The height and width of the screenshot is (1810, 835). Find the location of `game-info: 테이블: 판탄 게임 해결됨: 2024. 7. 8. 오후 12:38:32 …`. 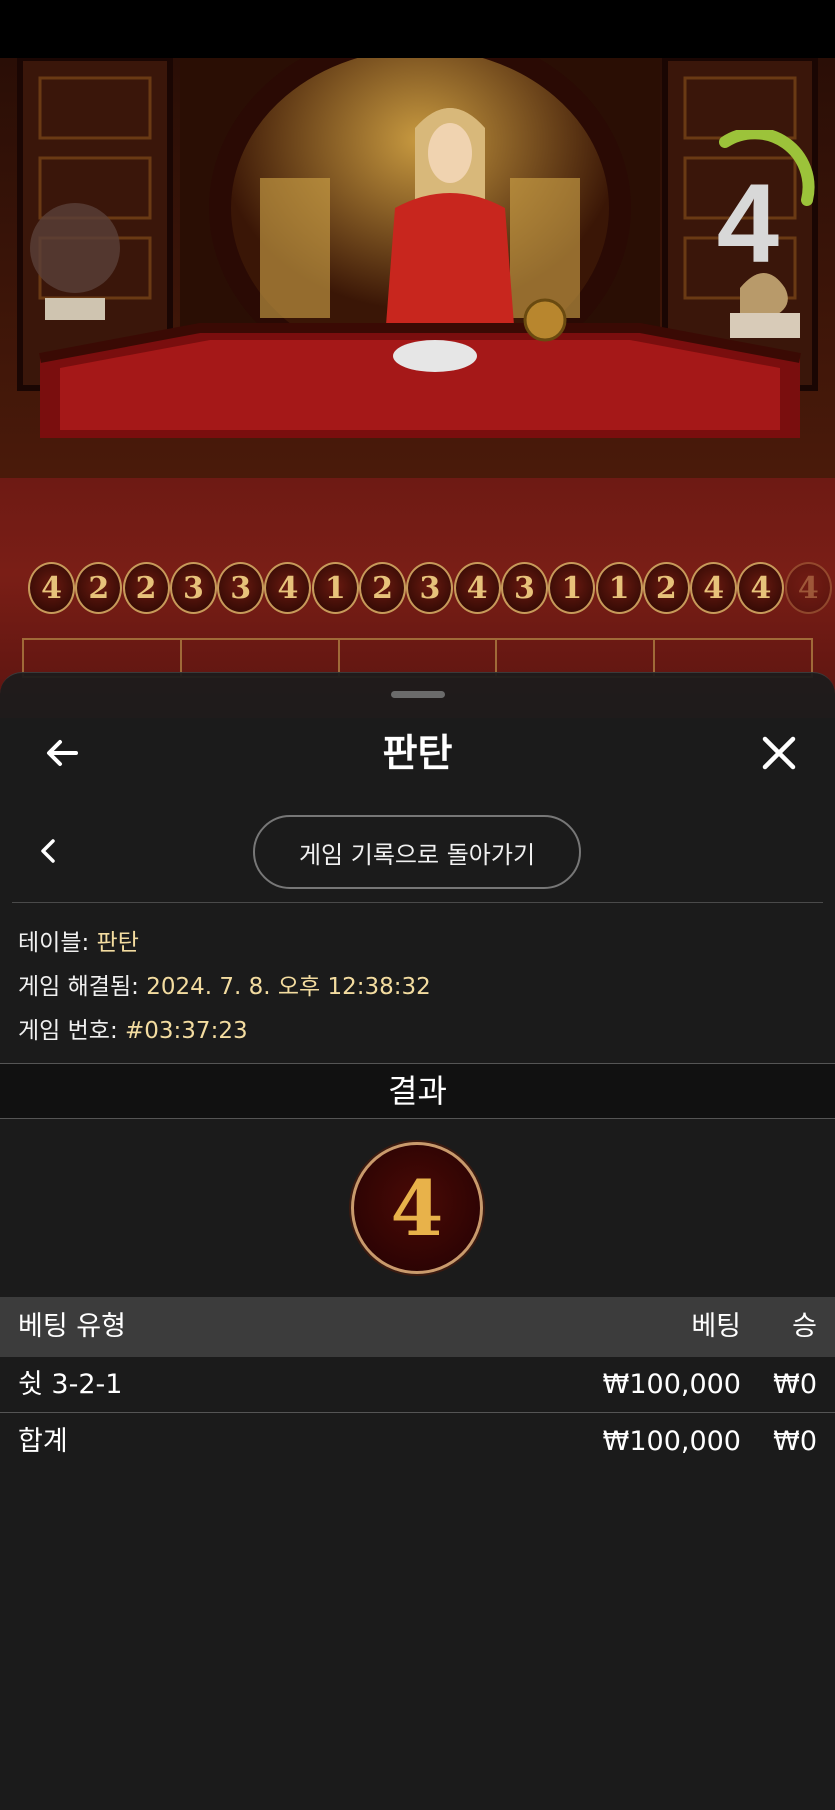

game-info: 테이블: 판탄 게임 해결됨: 2024. 7. 8. 오후 12:38:32 … is located at coordinates (224, 987).